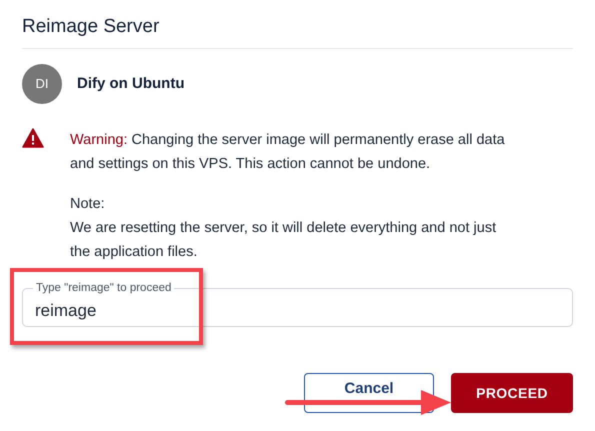  What do you see at coordinates (33, 138) in the screenshot?
I see `warning-icon` at bounding box center [33, 138].